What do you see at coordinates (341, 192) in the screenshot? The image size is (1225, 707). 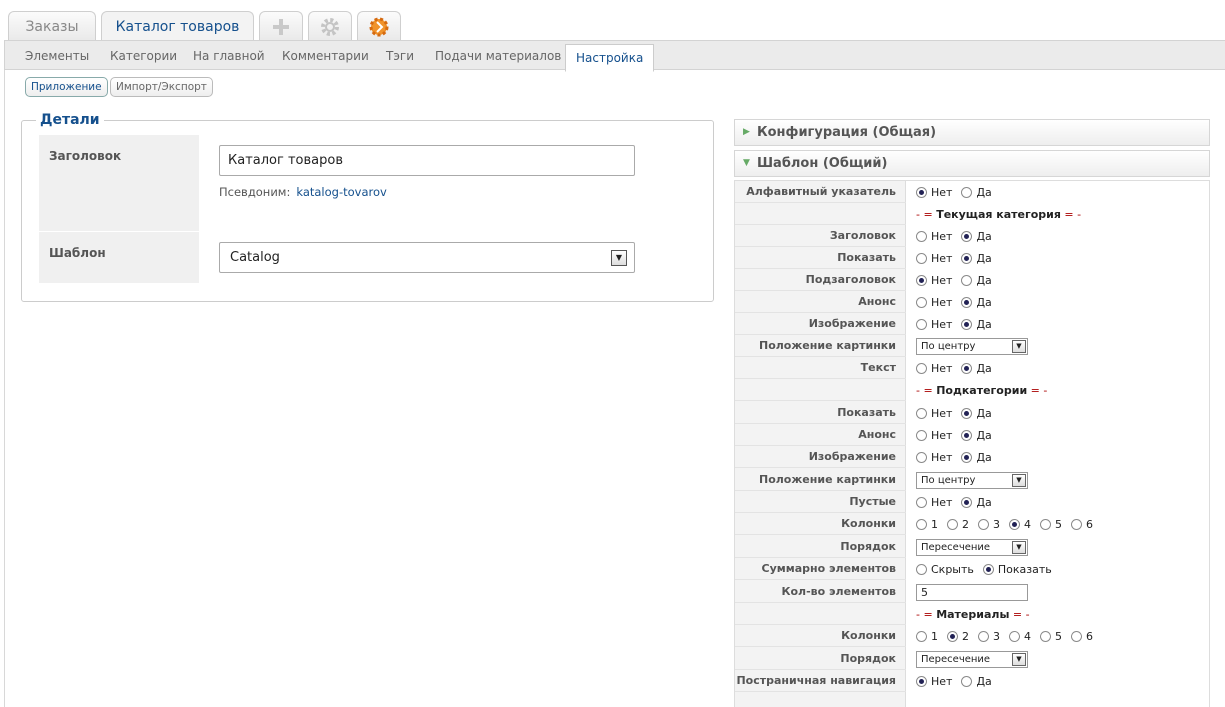 I see `alias-link: katalog-tovarov` at bounding box center [341, 192].